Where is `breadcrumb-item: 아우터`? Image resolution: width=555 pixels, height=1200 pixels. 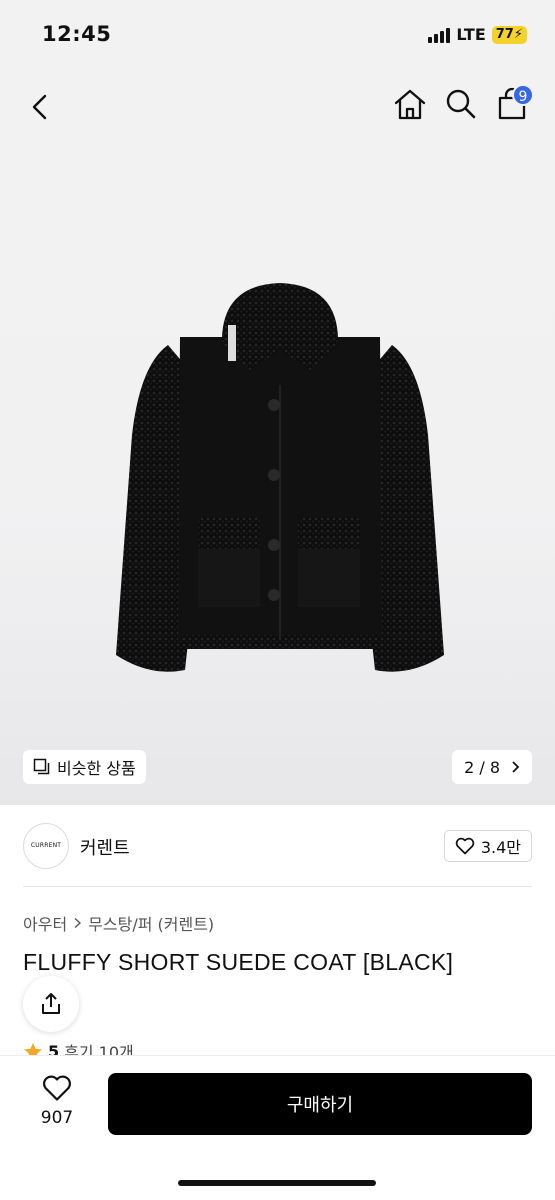
breadcrumb-item: 아우터 is located at coordinates (45, 923).